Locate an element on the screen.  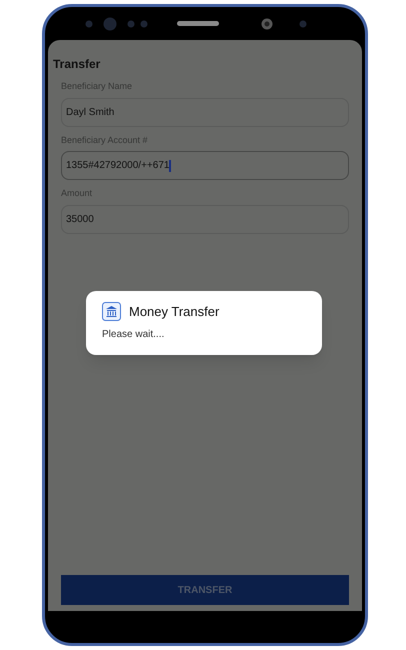
transfer-button: TRANSFER is located at coordinates (205, 590).